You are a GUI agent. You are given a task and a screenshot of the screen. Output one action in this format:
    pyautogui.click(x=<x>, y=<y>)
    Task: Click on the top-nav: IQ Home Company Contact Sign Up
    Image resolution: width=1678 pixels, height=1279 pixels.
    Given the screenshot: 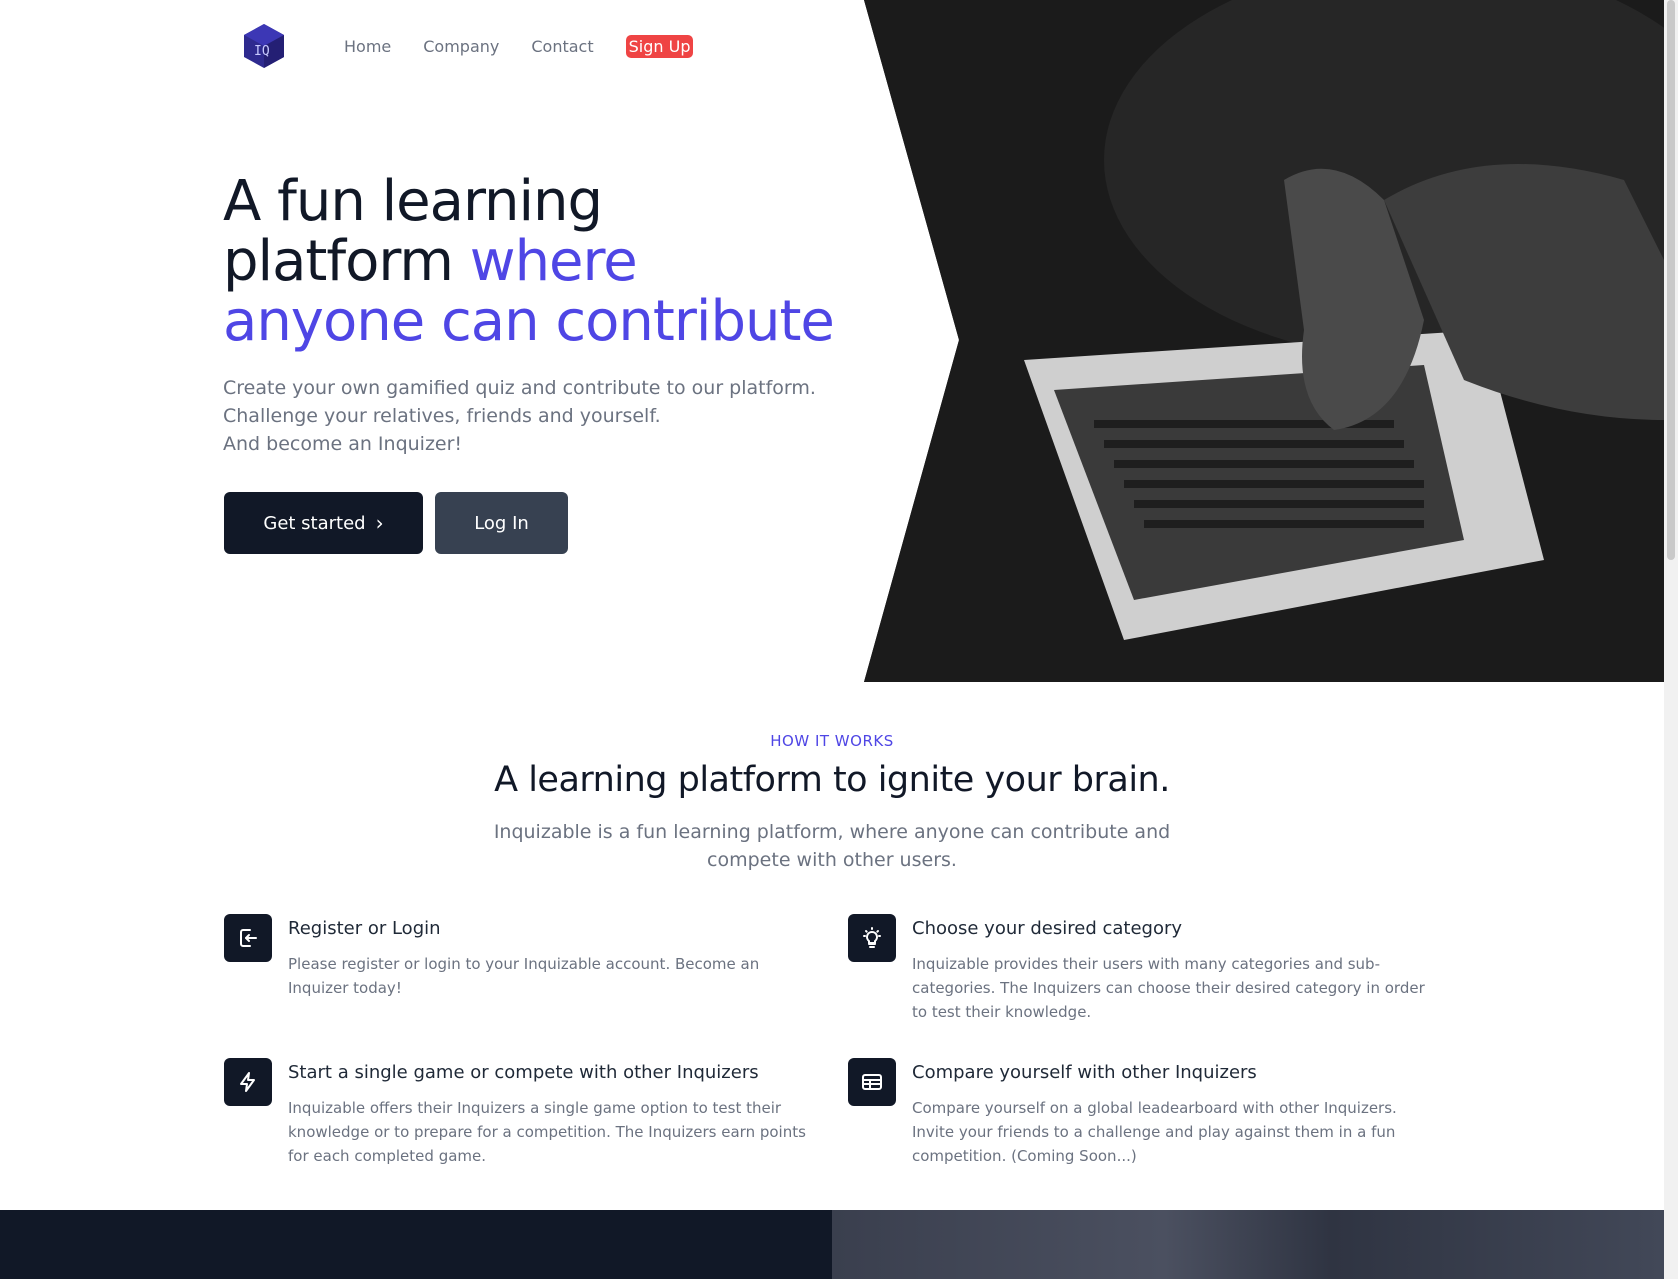 What is the action you would take?
    pyautogui.click(x=467, y=46)
    